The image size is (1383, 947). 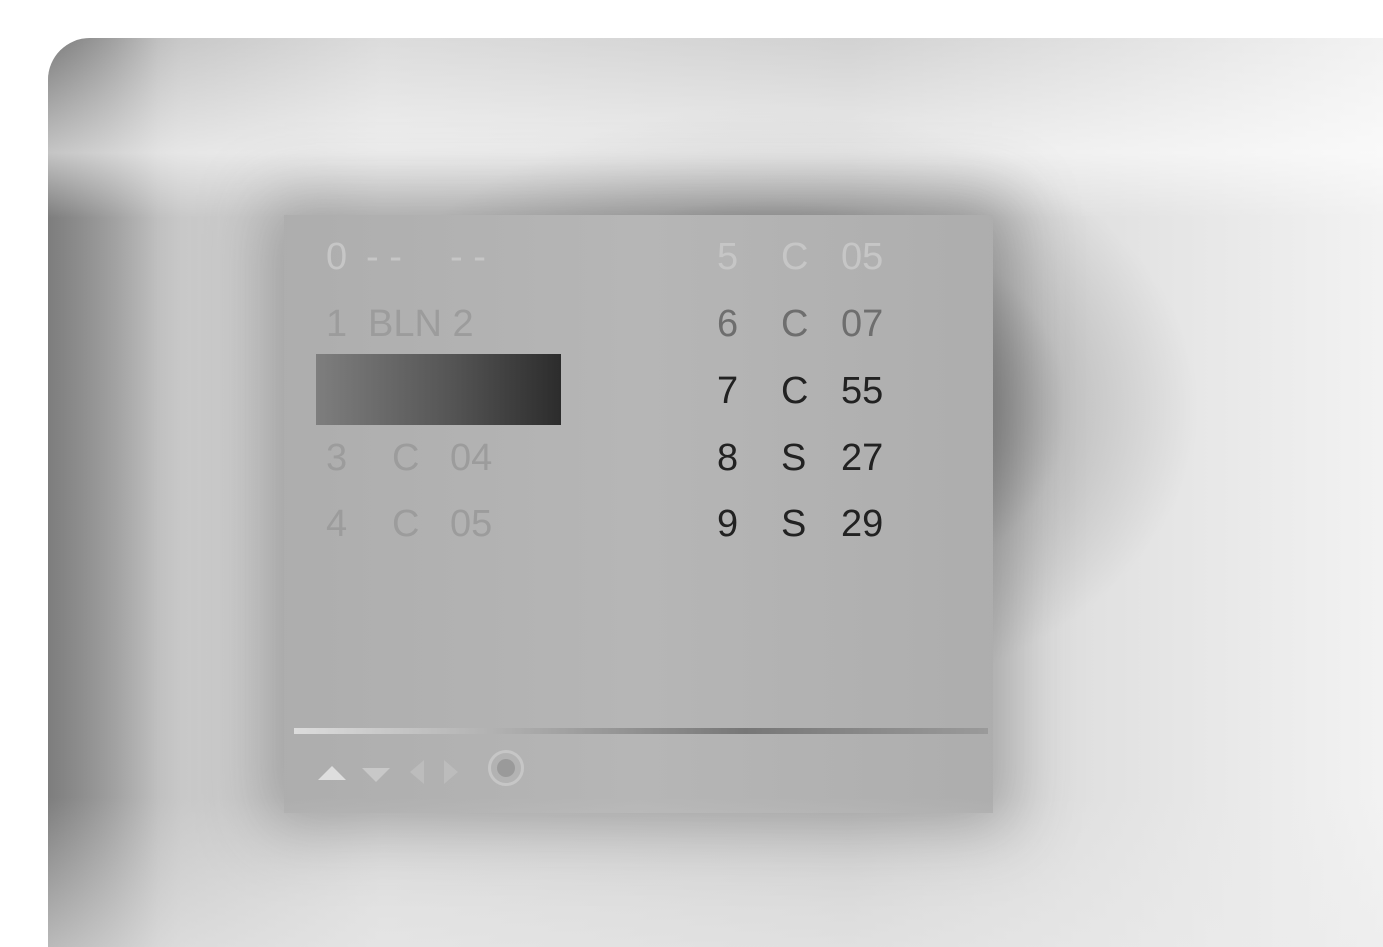 I want to click on programme-channel: 29, so click(x=862, y=524).